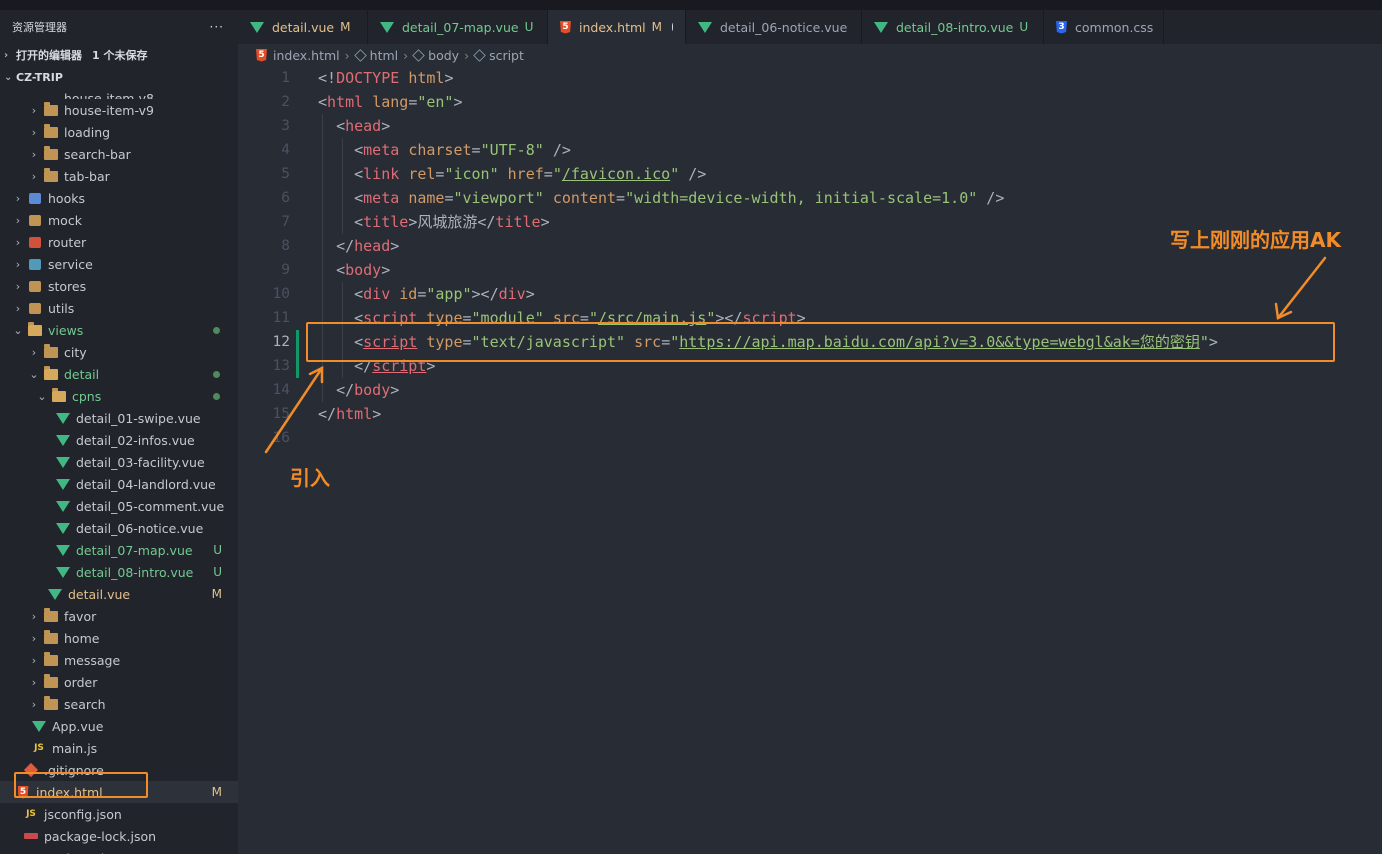 The width and height of the screenshot is (1382, 854). I want to click on tab-label: detail_06-notice.vue, so click(784, 27).